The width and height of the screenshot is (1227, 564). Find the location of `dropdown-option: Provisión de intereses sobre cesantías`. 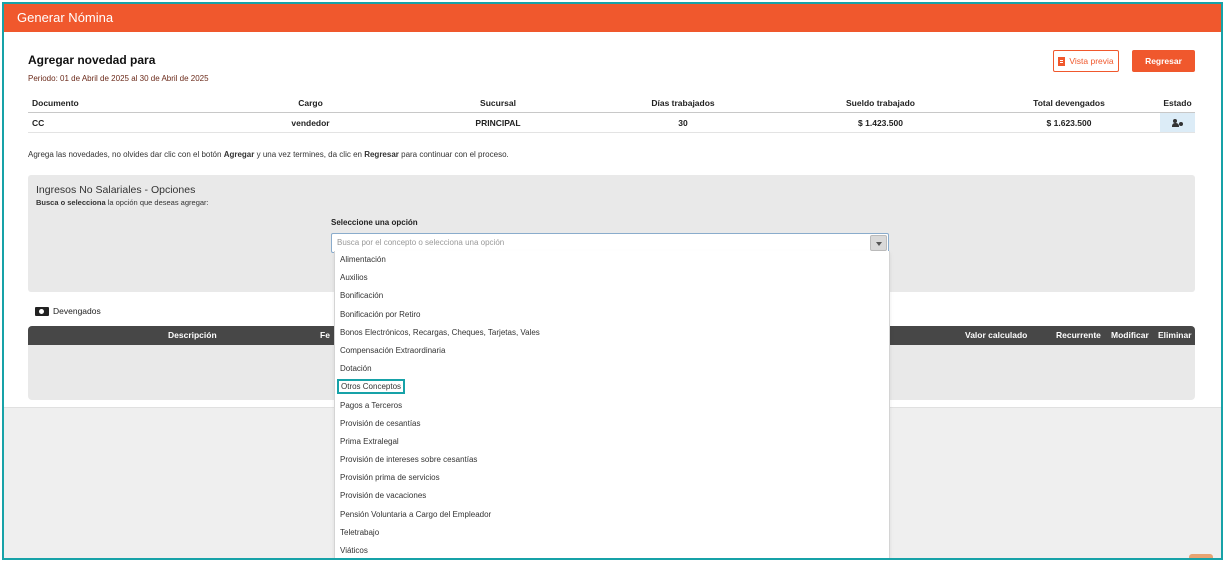

dropdown-option: Provisión de intereses sobre cesantías is located at coordinates (612, 460).